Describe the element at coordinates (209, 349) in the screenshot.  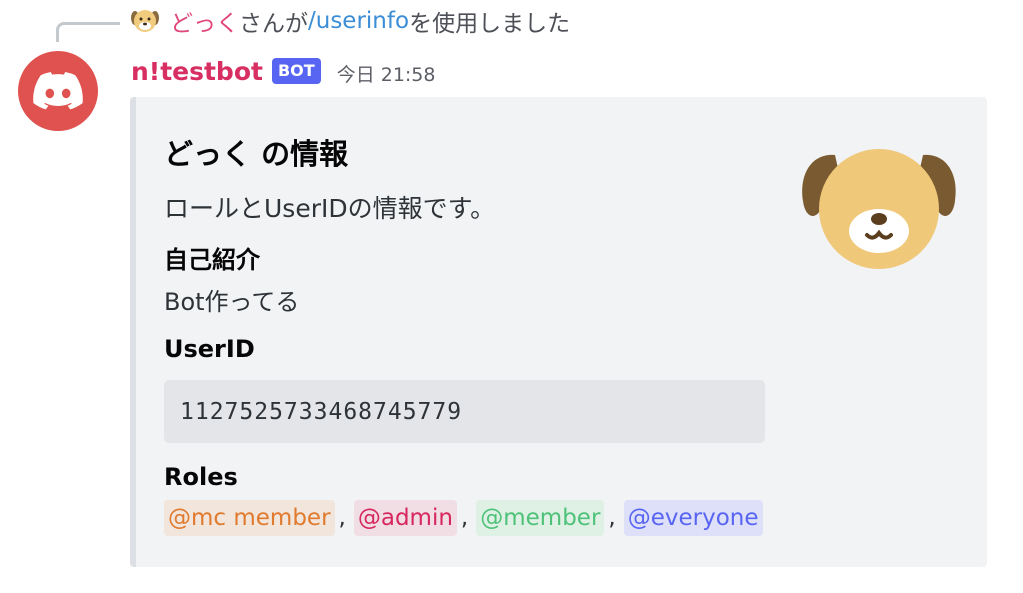
I see `field-name-userid: UserID` at that location.